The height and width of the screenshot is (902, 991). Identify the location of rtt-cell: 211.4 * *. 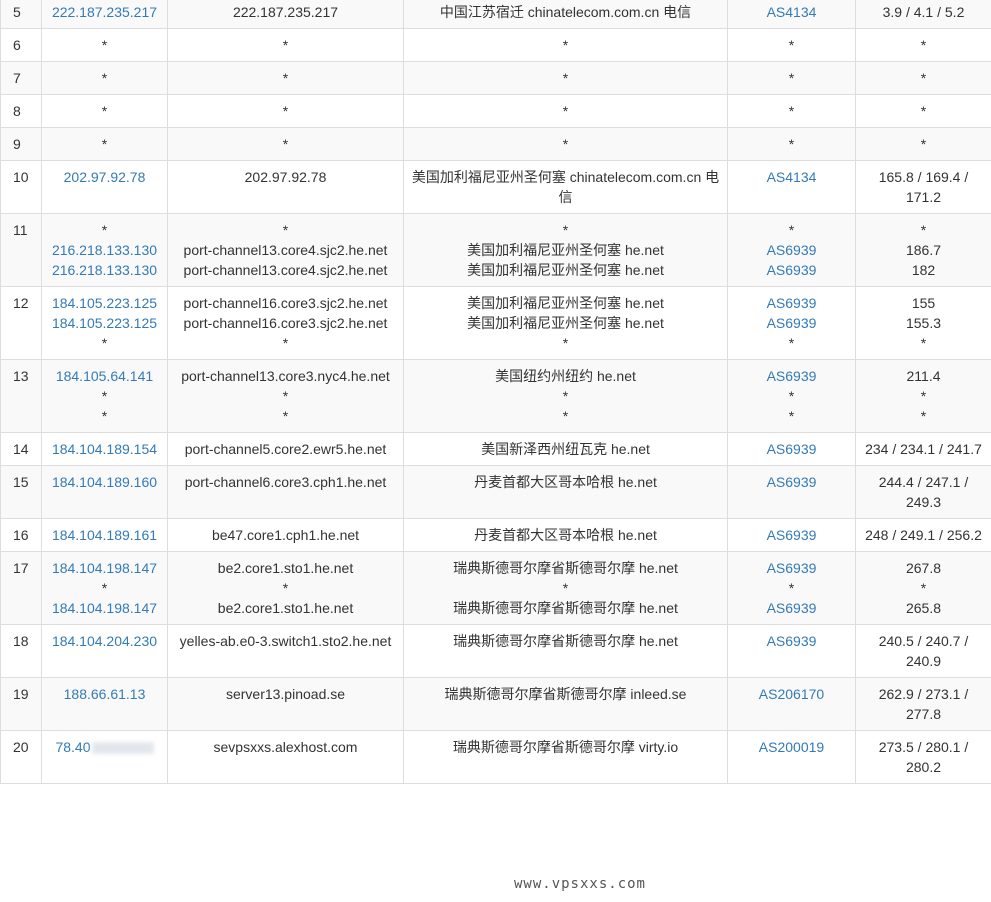
(923, 396).